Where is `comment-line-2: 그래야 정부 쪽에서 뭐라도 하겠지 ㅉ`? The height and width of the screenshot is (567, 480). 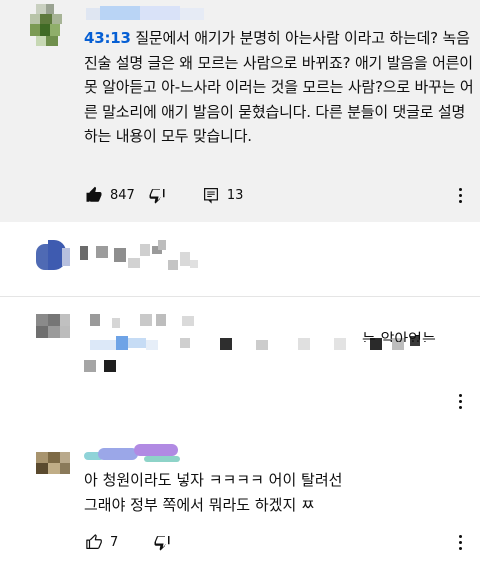
comment-line-2: 그래야 정부 쪽에서 뭐라도 하겠지 ㅉ is located at coordinates (199, 505).